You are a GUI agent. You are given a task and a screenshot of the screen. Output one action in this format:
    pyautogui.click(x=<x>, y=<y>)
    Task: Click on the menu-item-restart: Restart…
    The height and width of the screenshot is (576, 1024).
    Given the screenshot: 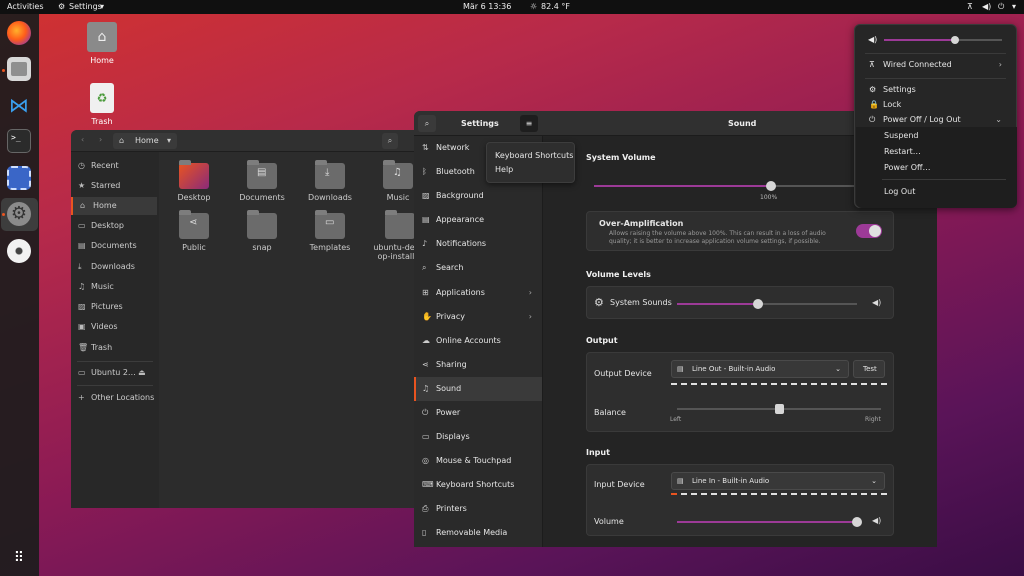 What is the action you would take?
    pyautogui.click(x=936, y=152)
    